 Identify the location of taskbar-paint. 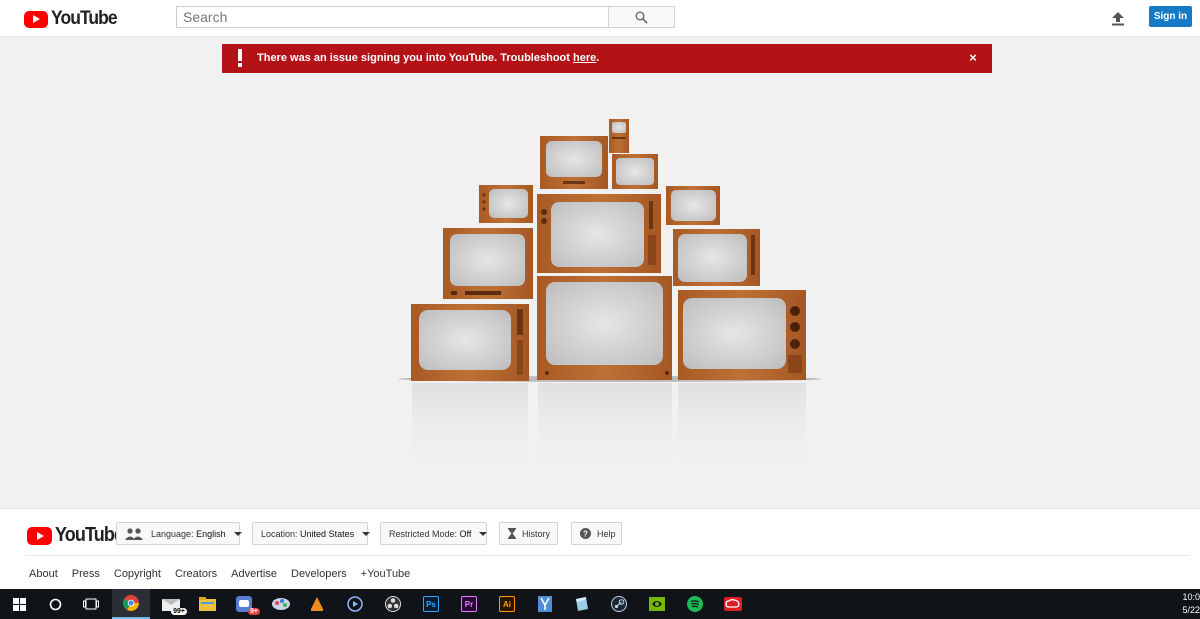
(281, 604).